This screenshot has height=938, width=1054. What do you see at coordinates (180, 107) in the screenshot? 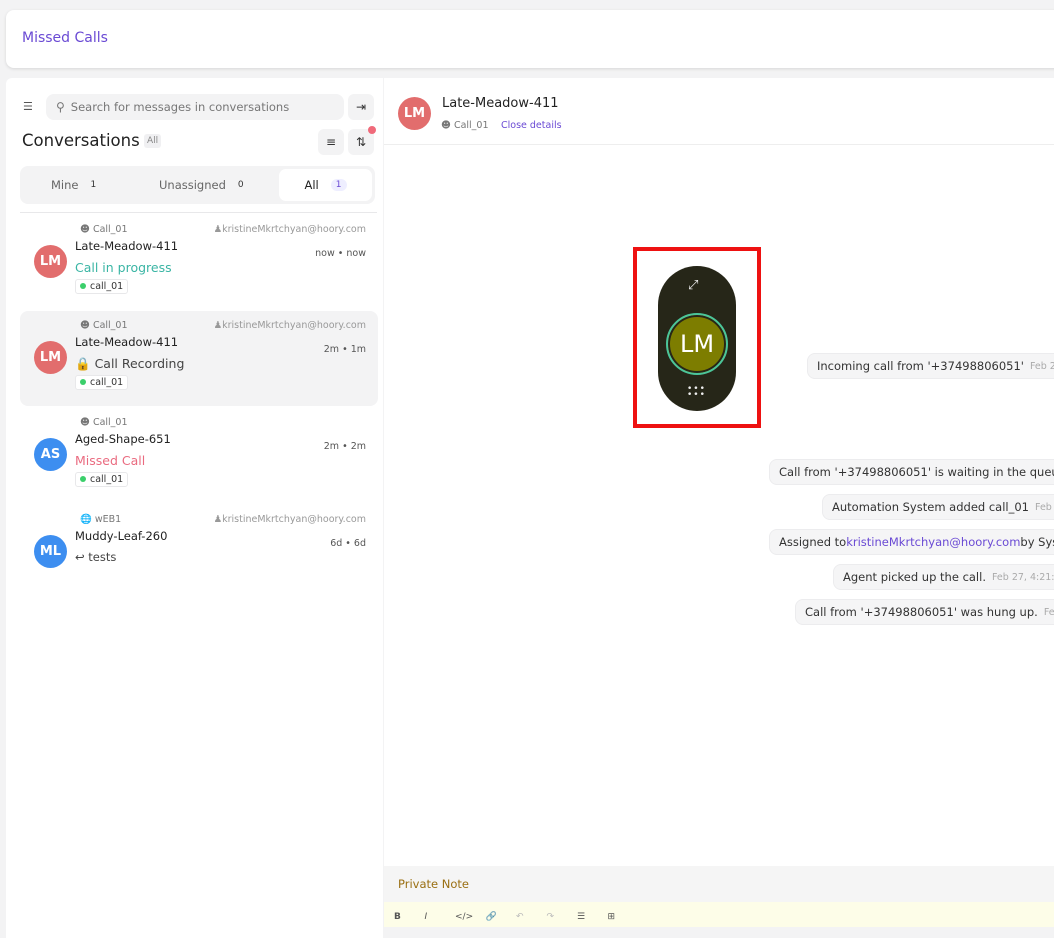
I see `search-placeholder: Search for messages in conversations` at bounding box center [180, 107].